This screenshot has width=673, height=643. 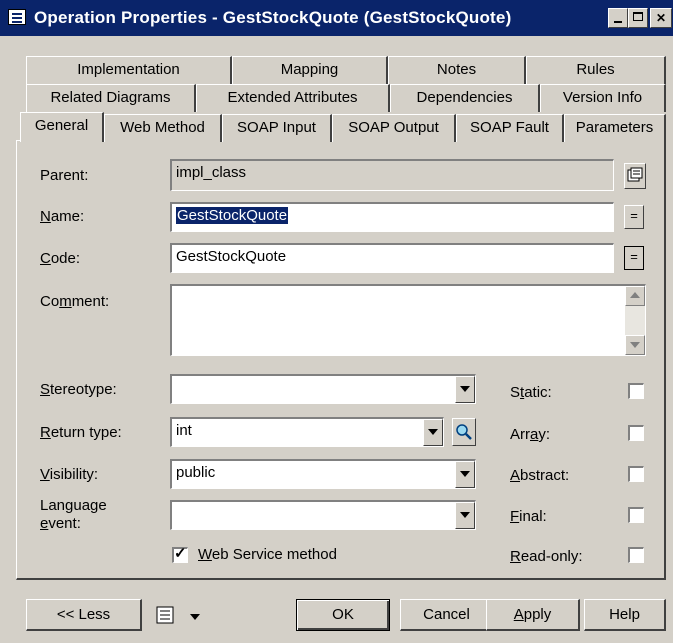 I want to click on tab-notes: Notes, so click(x=457, y=70).